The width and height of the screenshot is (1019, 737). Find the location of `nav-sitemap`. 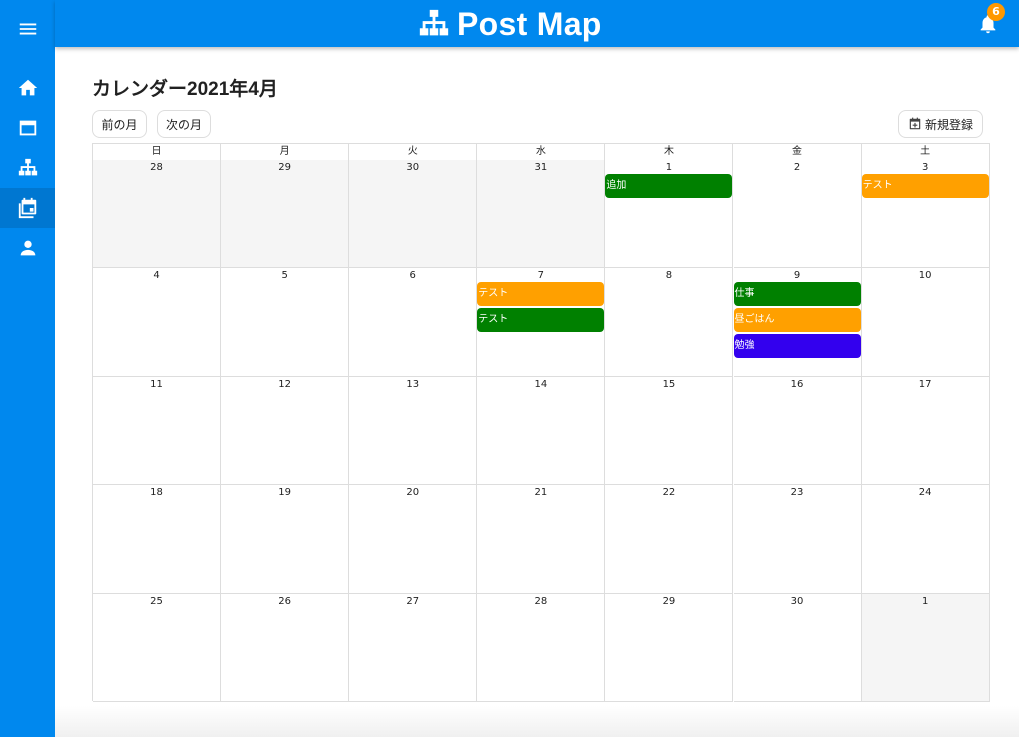

nav-sitemap is located at coordinates (27, 168).